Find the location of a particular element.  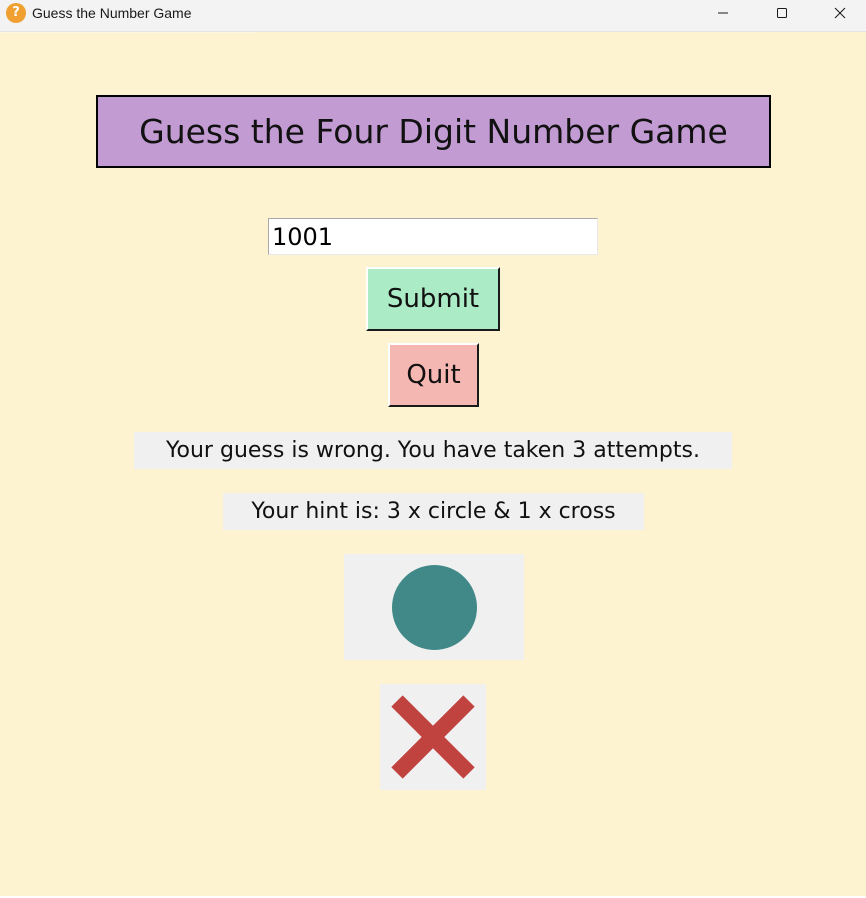

minimize-button is located at coordinates (723, 13).